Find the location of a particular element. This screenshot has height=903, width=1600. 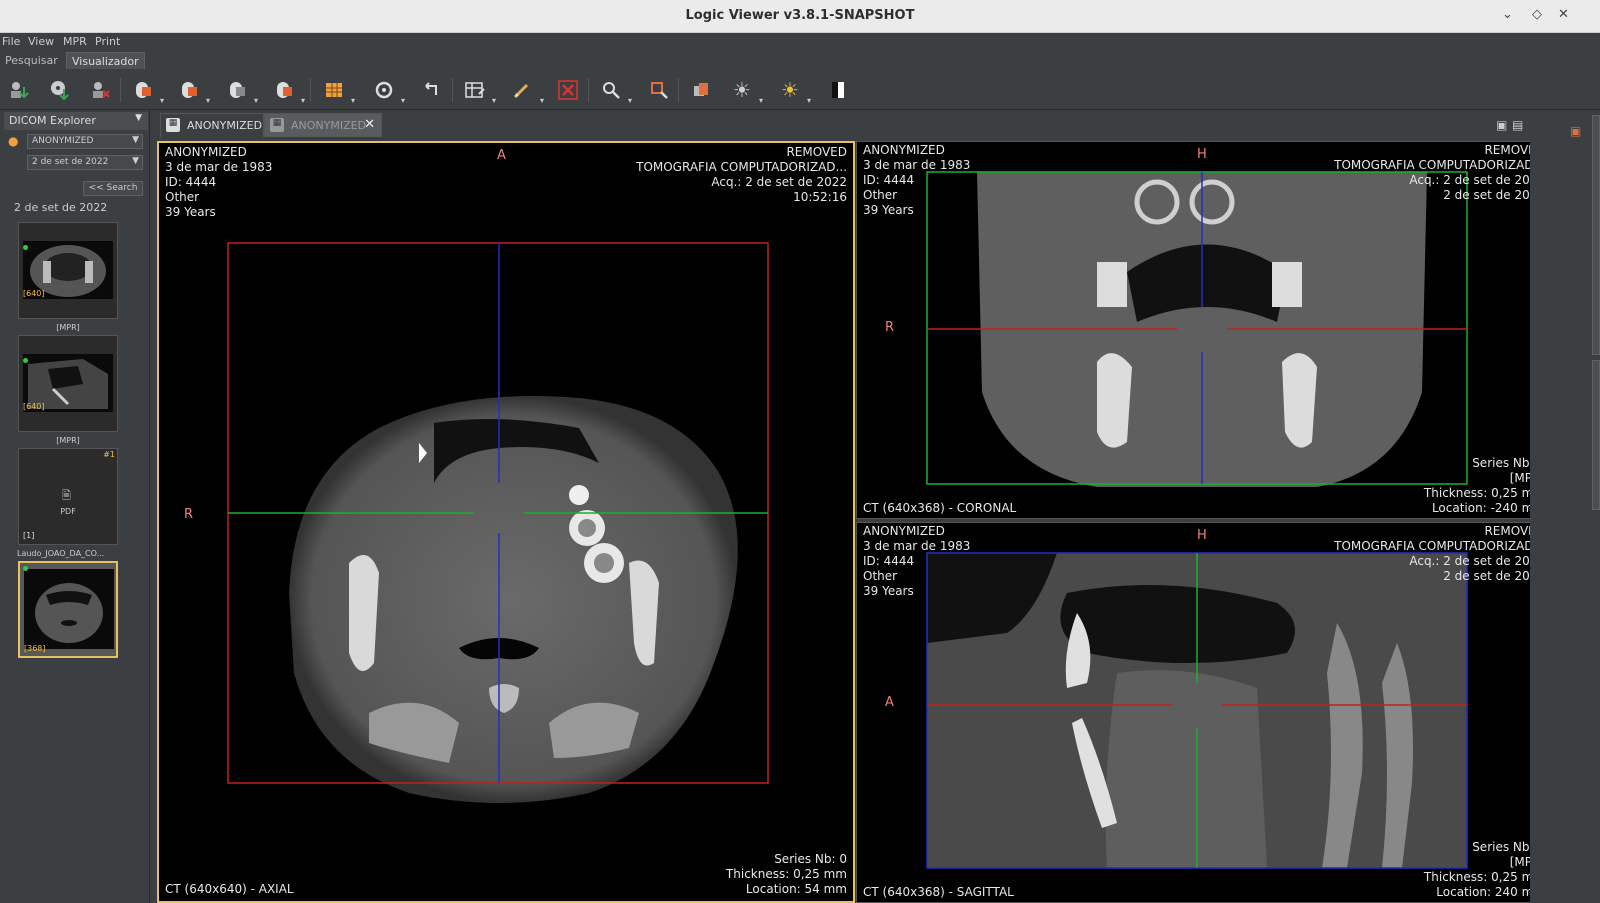

title-bar: Logic Viewer v3.8.1-SNAPSHOT ⌄ ◇ ✕ is located at coordinates (800, 16).